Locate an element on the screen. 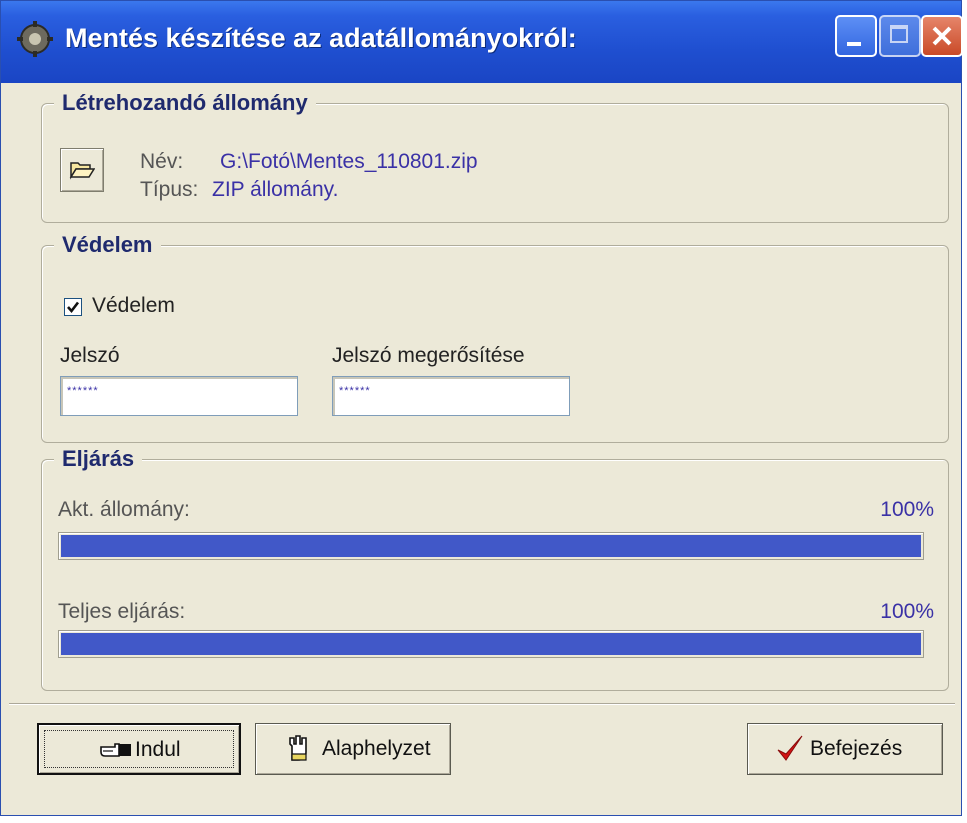 The height and width of the screenshot is (823, 967). finish-button: Befejezés is located at coordinates (845, 749).